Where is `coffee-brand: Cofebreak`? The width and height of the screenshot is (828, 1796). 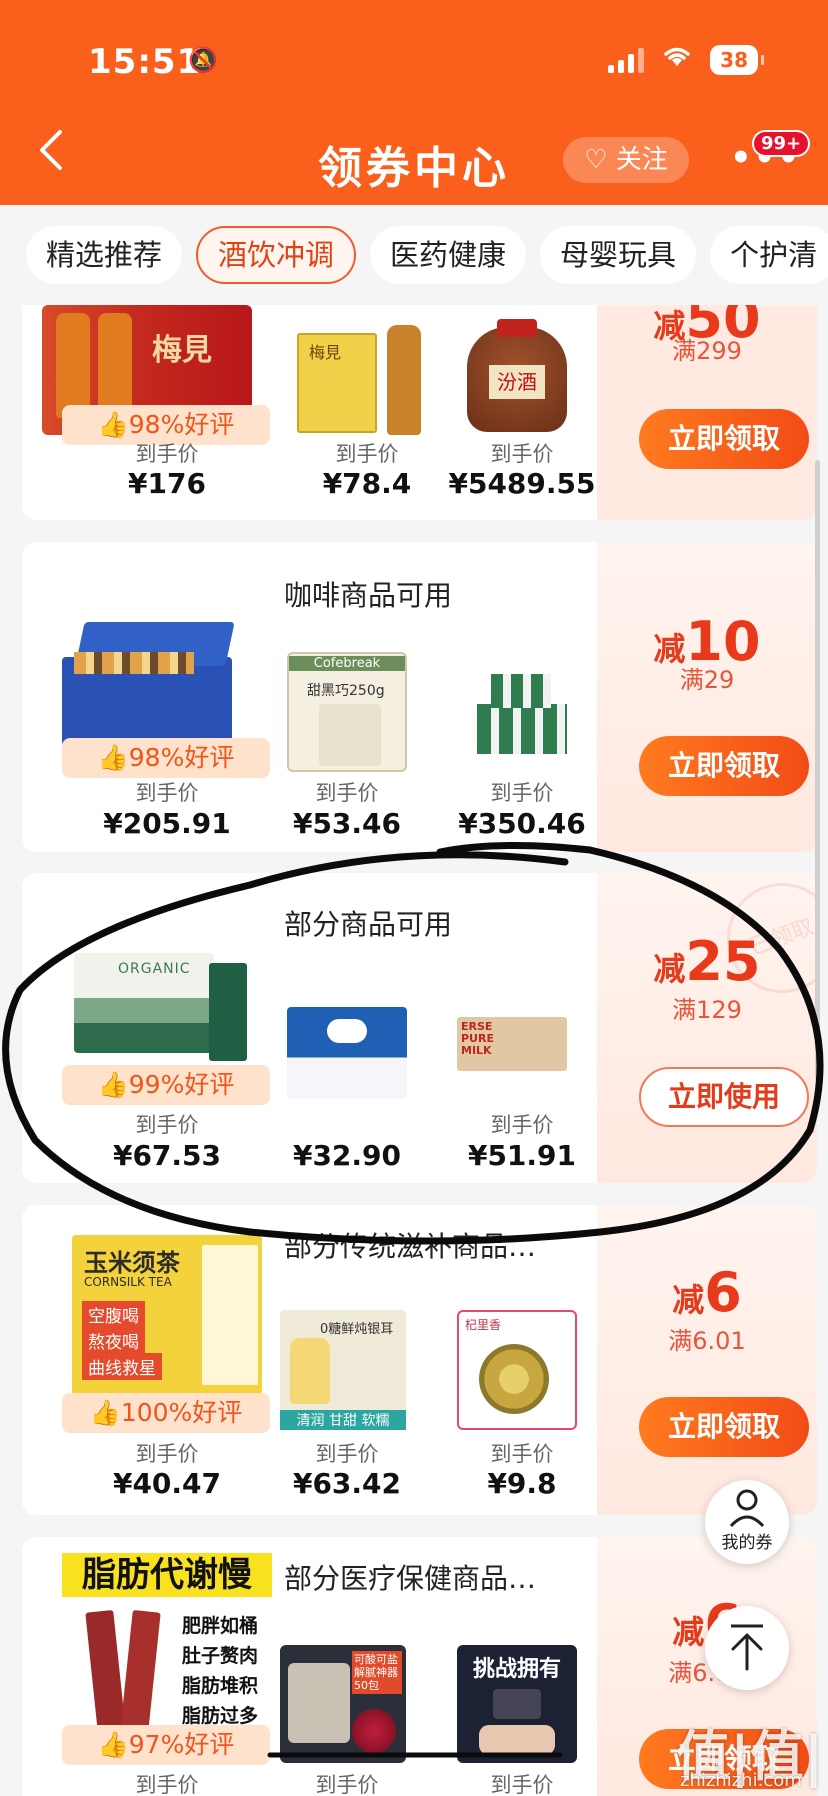 coffee-brand: Cofebreak is located at coordinates (347, 663).